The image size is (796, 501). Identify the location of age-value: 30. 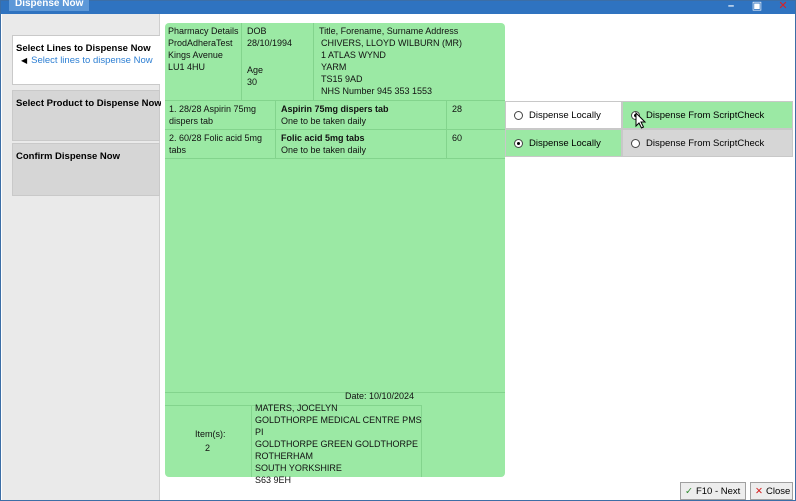
(252, 82).